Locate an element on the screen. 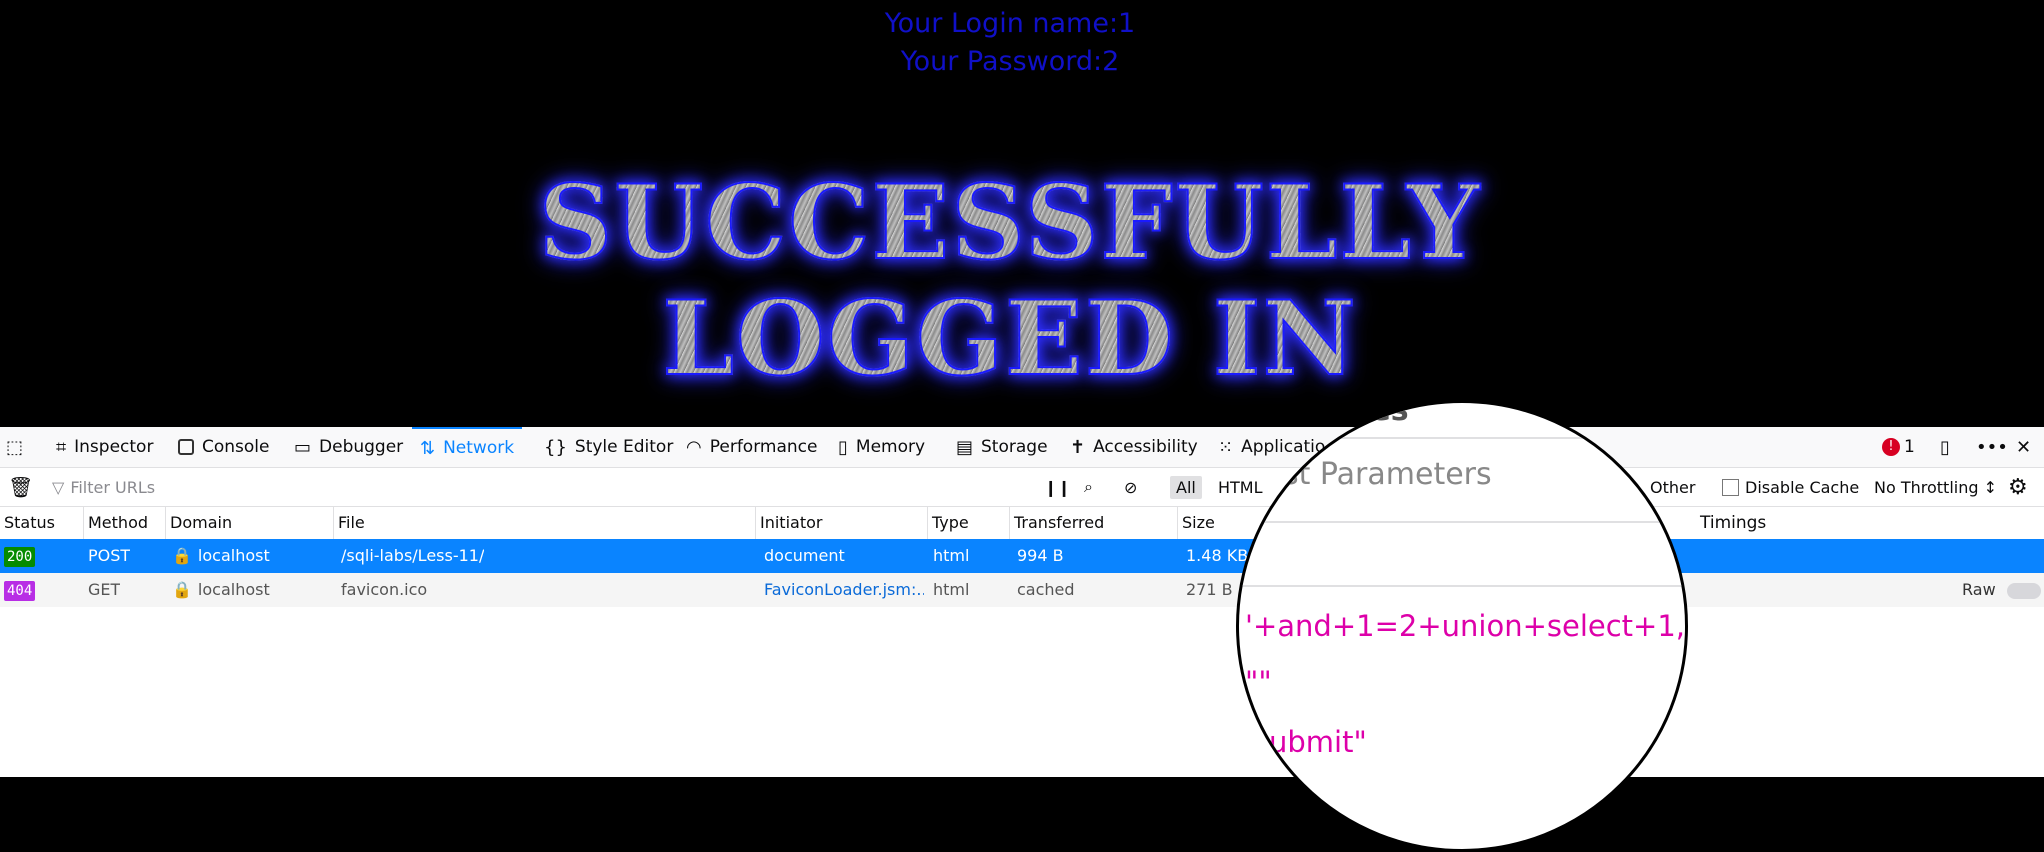 The image size is (2044, 852). throttling-label: No Throttling ↕ is located at coordinates (1935, 487).